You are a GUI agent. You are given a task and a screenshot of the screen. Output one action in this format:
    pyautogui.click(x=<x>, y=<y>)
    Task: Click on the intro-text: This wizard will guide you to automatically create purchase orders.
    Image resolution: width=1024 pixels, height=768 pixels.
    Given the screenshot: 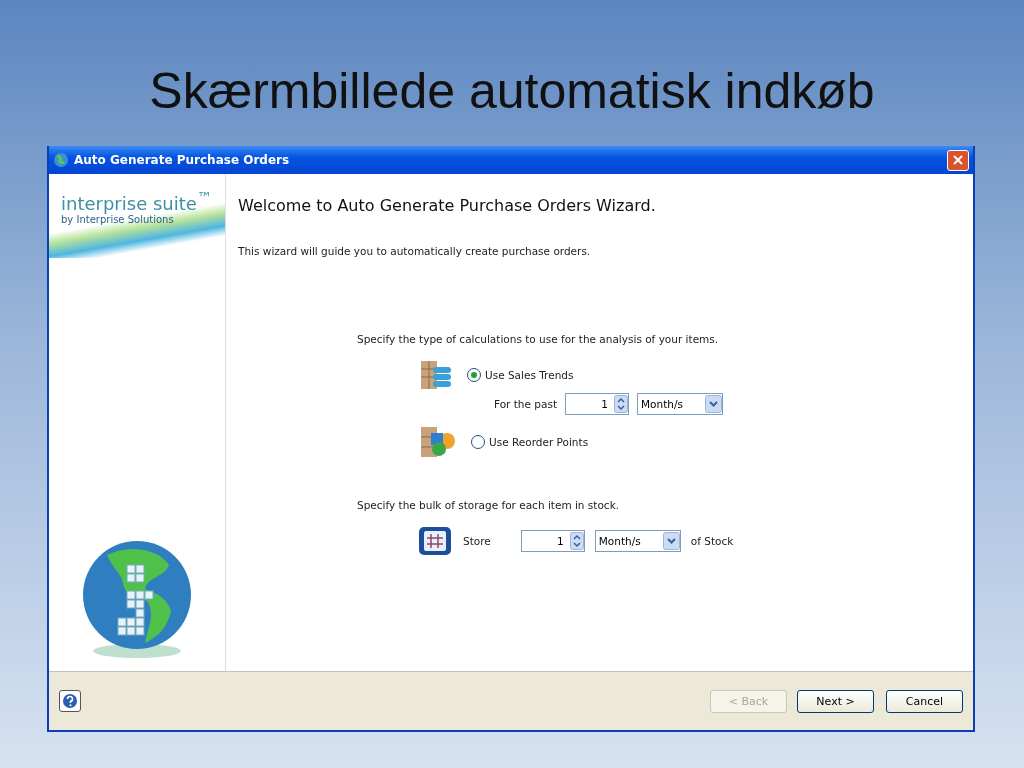 What is the action you would take?
    pyautogui.click(x=415, y=251)
    